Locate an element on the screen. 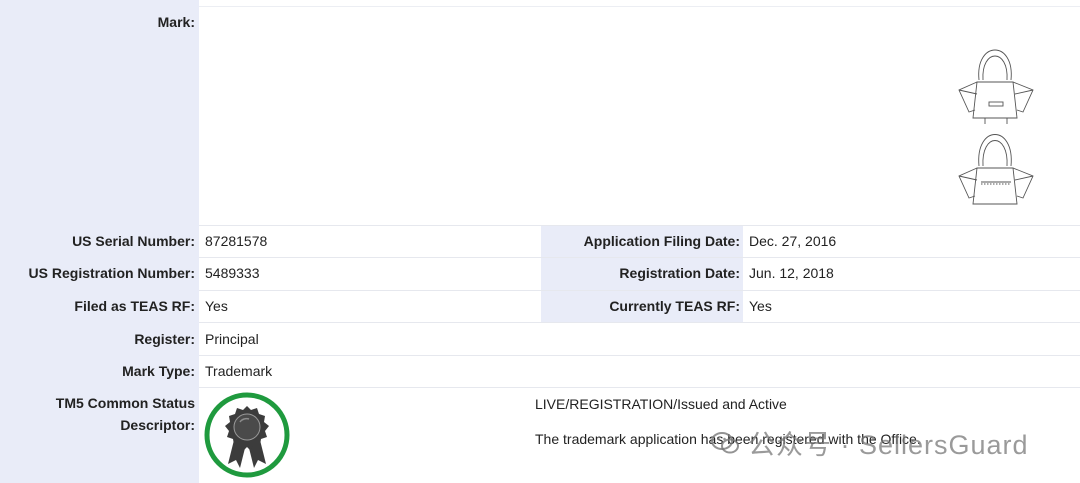 This screenshot has height=483, width=1080. registration-date-label: Registration Date: is located at coordinates (679, 273).